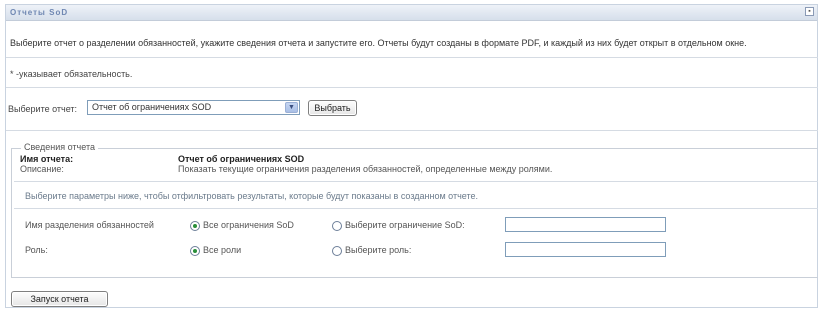 This screenshot has height=313, width=824. What do you see at coordinates (411, 13) in the screenshot?
I see `panel-titlebar: Отчеты SoD ▪` at bounding box center [411, 13].